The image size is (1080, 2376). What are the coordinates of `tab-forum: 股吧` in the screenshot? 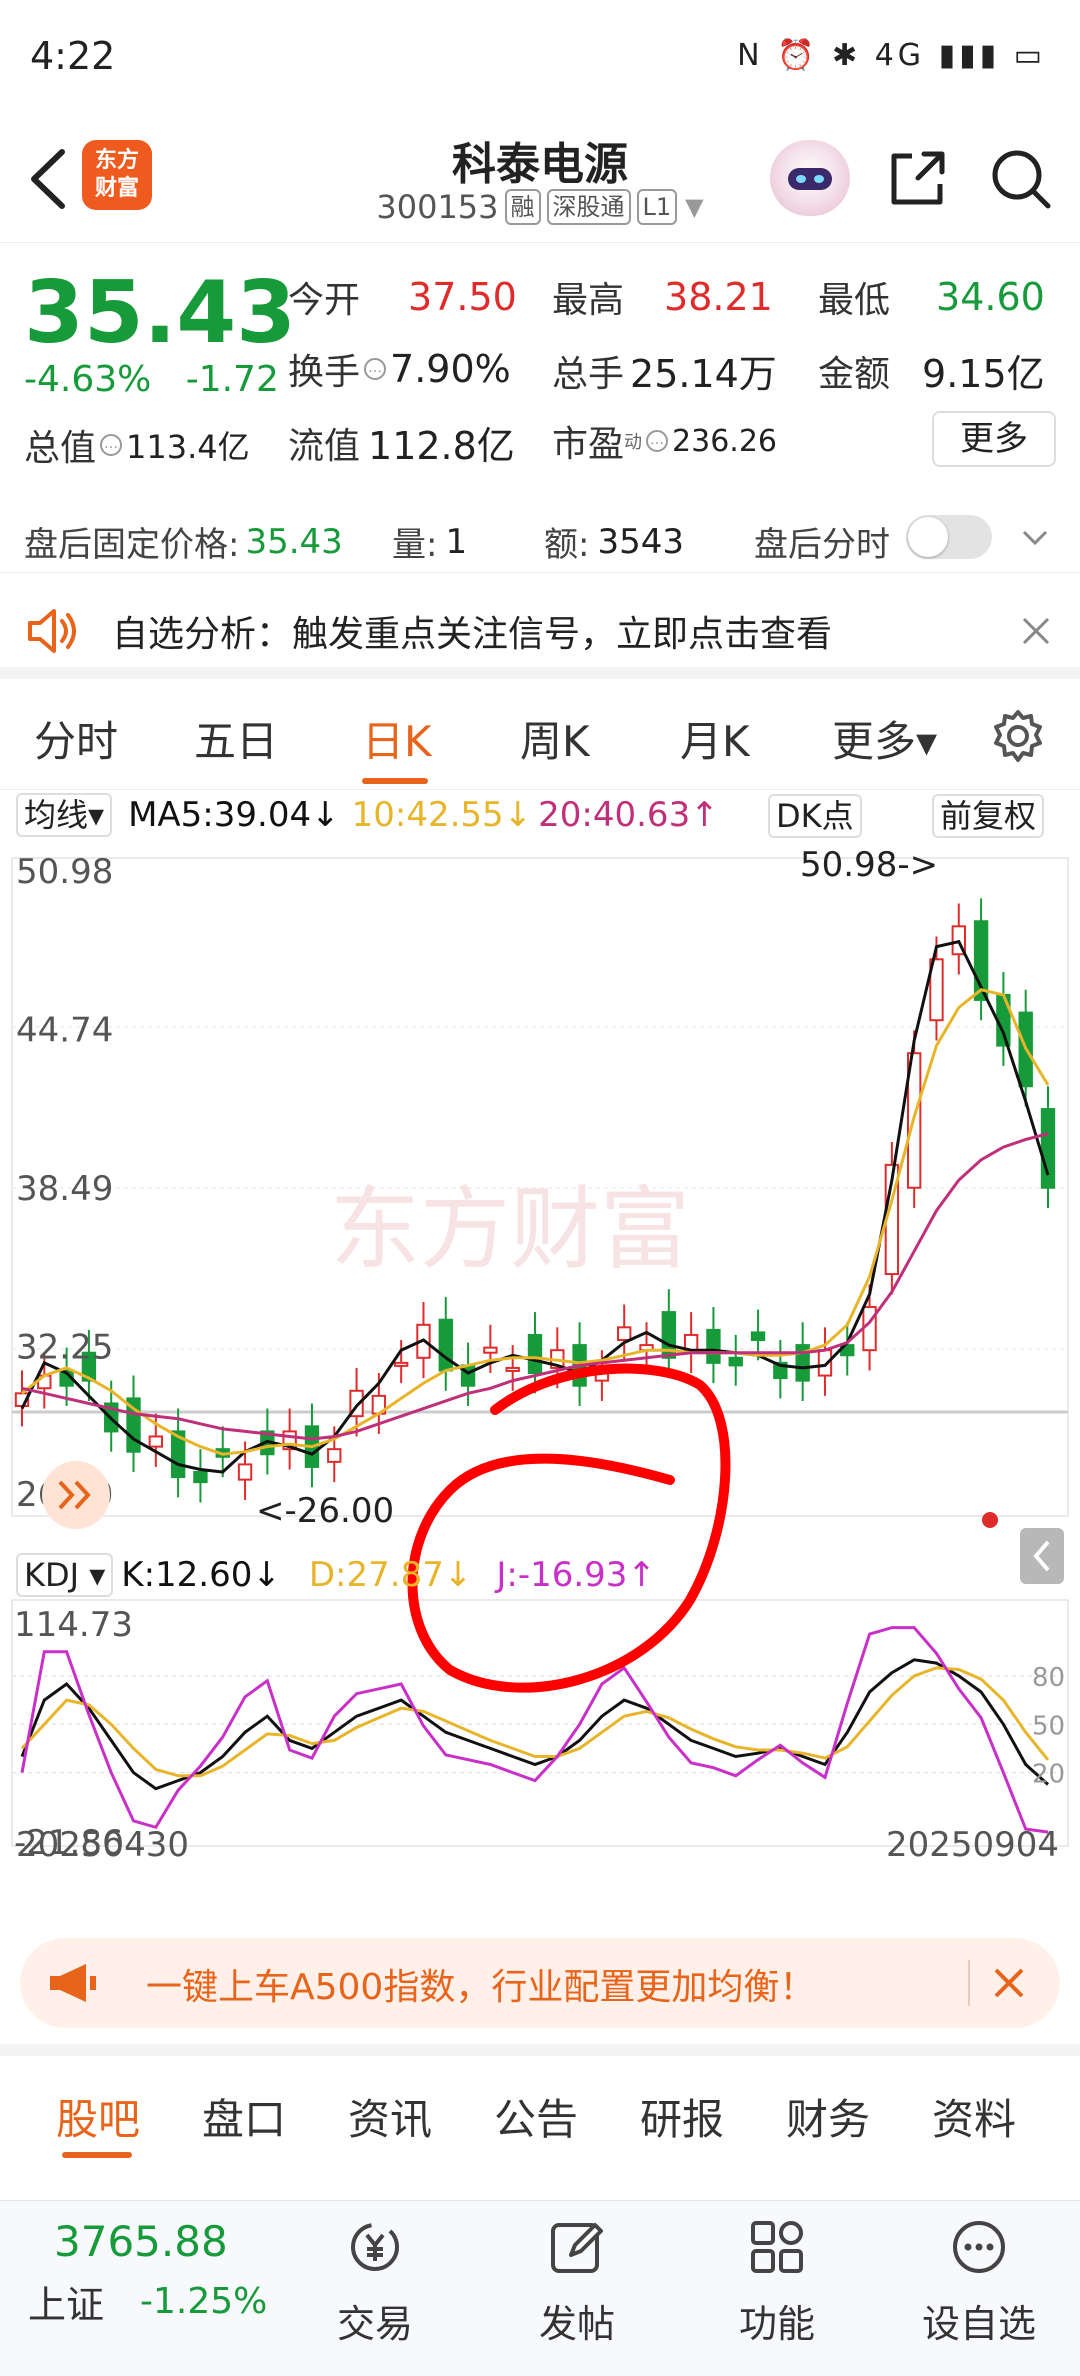 It's located at (98, 2116).